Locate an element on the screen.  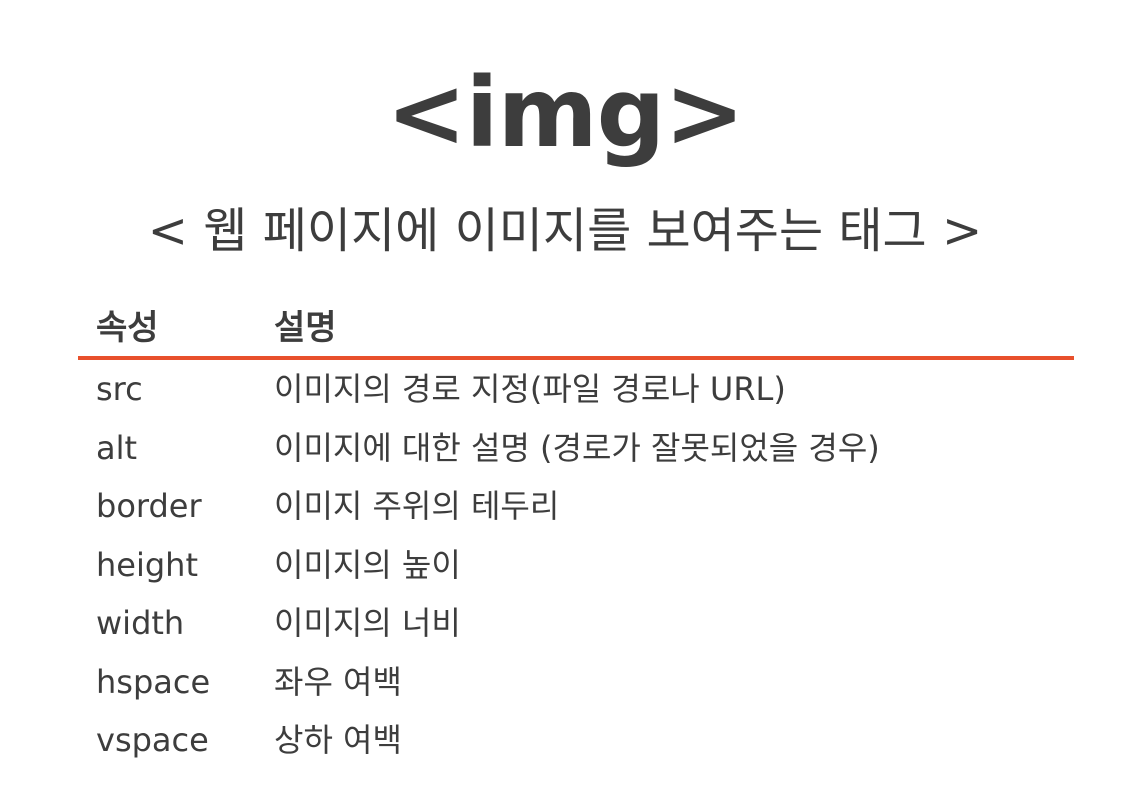
row-attribute: src is located at coordinates (119, 389).